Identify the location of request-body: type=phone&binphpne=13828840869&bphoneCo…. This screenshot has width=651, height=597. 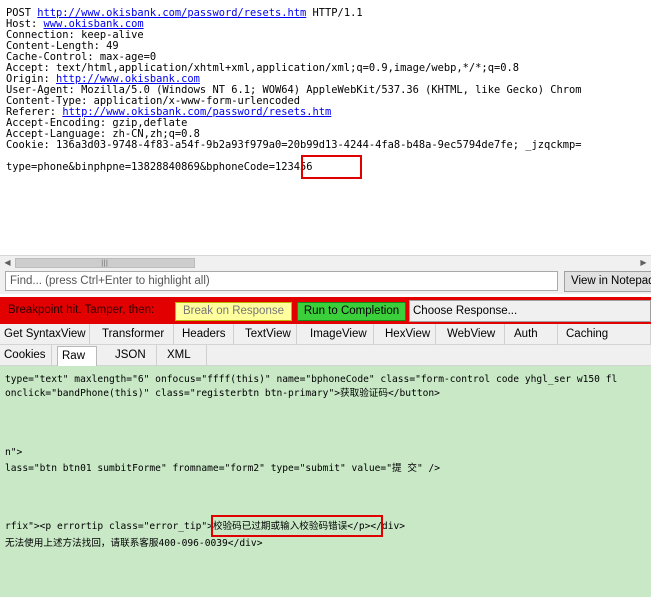
(159, 167).